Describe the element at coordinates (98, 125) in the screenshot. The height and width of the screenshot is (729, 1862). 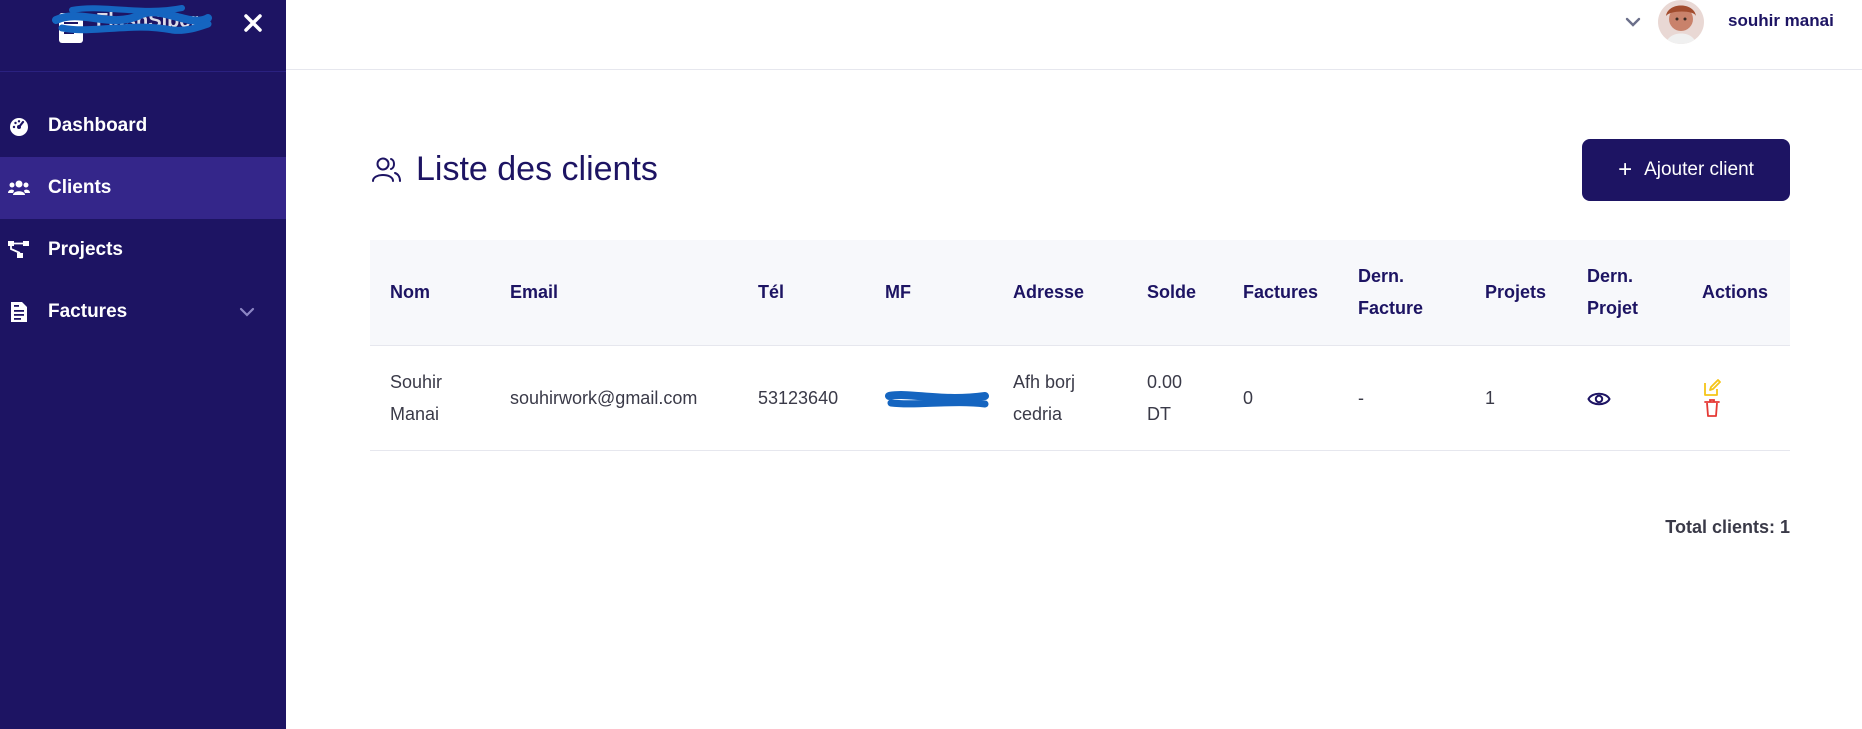
I see `sidebar-item-label: Dashboard` at that location.